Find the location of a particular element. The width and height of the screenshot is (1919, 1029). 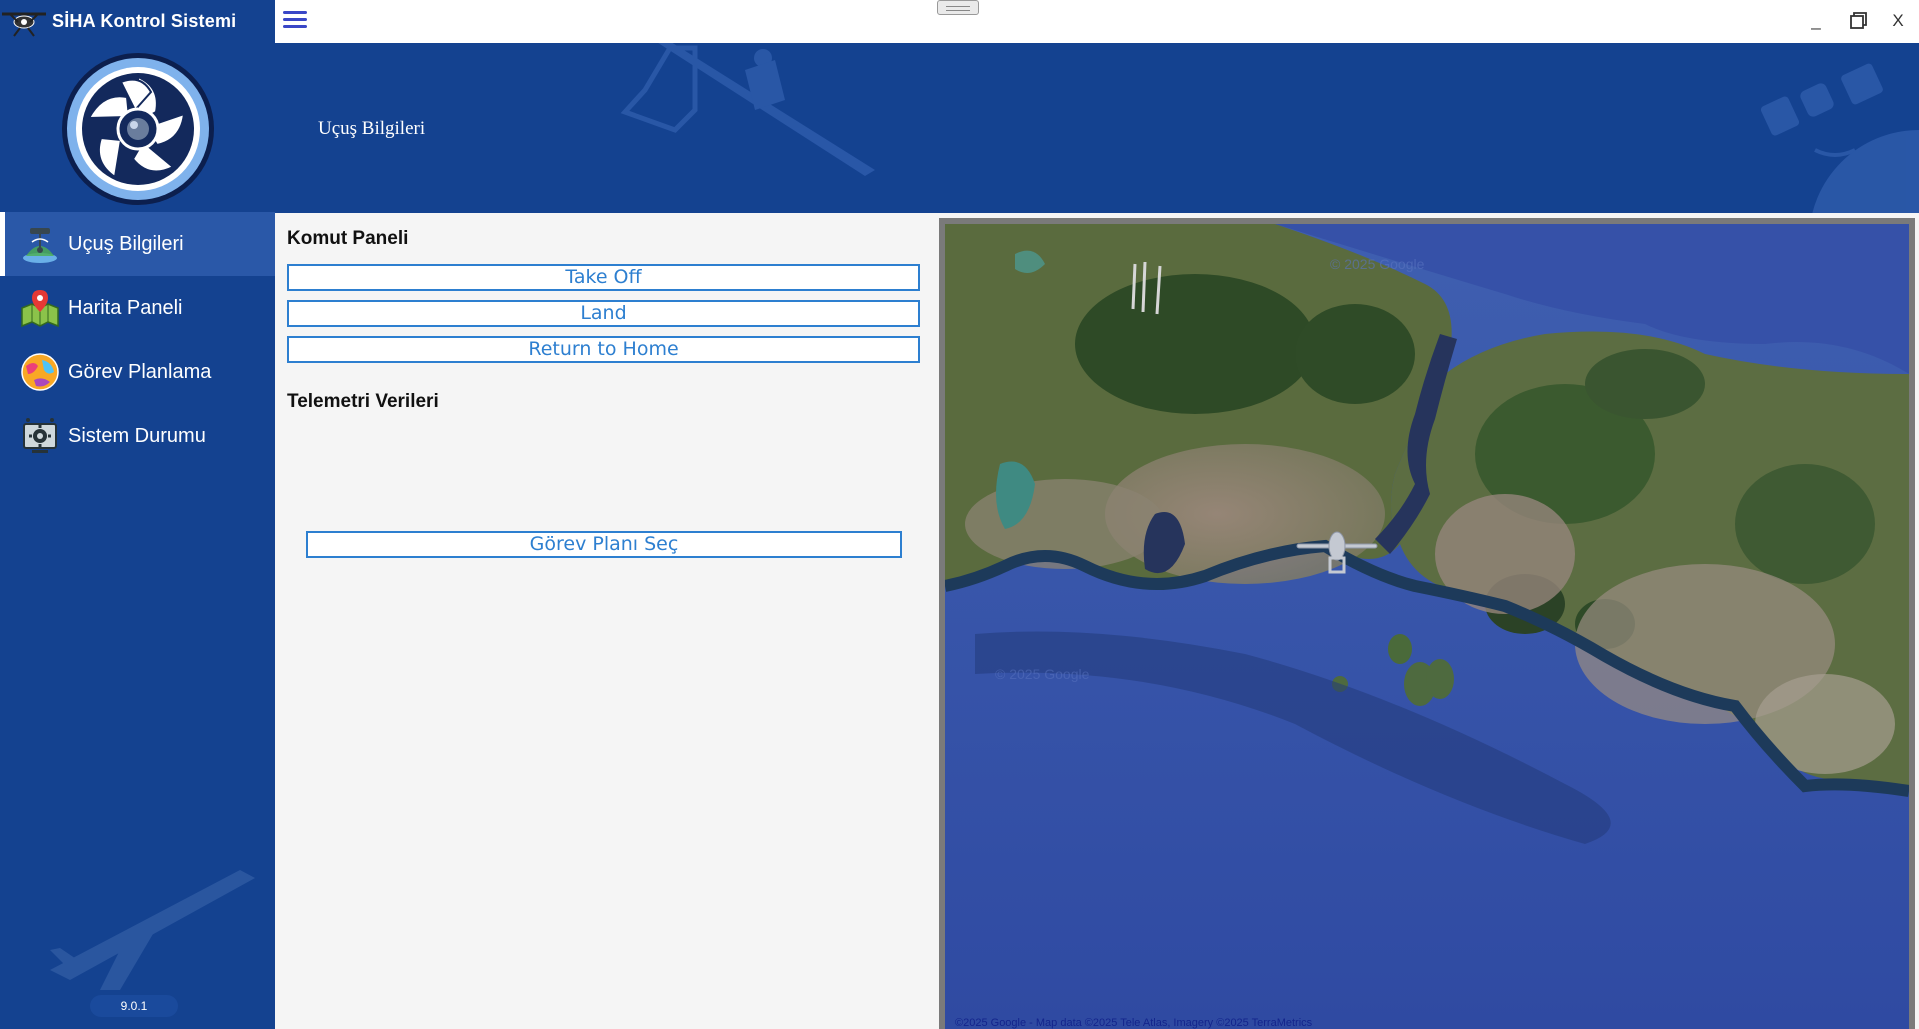

sidebar-item-ucus-bilgileri: Uçuş Bilgileri is located at coordinates (137, 244).